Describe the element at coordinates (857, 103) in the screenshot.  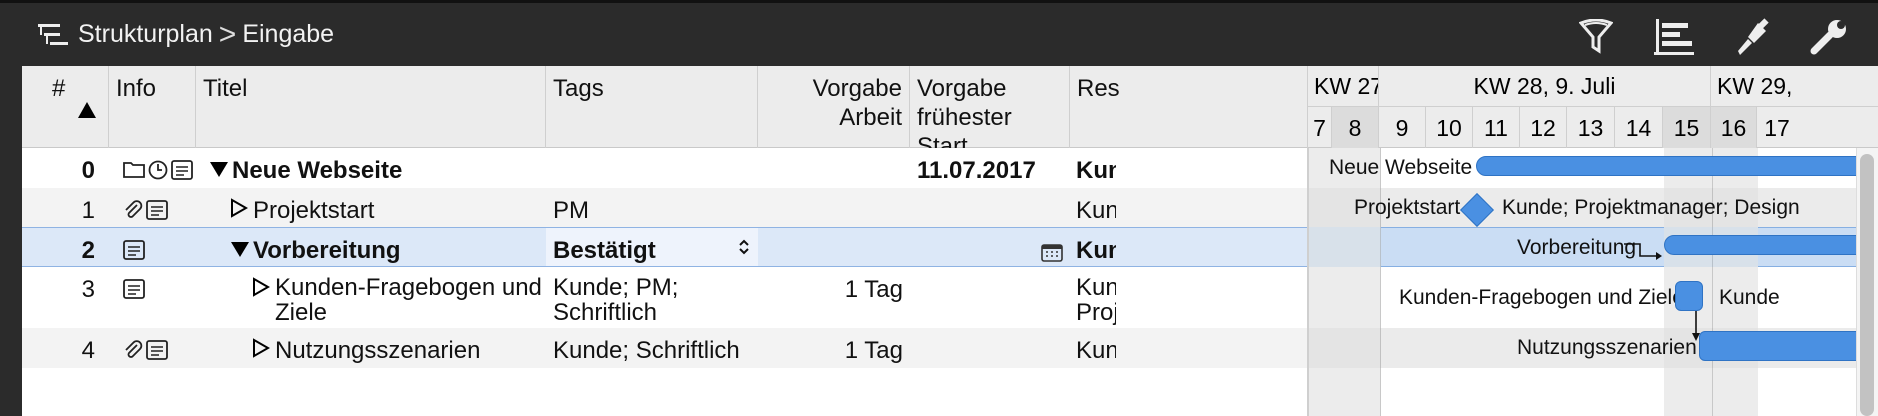
I see `column-work-label: Vorgabe Arbeit` at that location.